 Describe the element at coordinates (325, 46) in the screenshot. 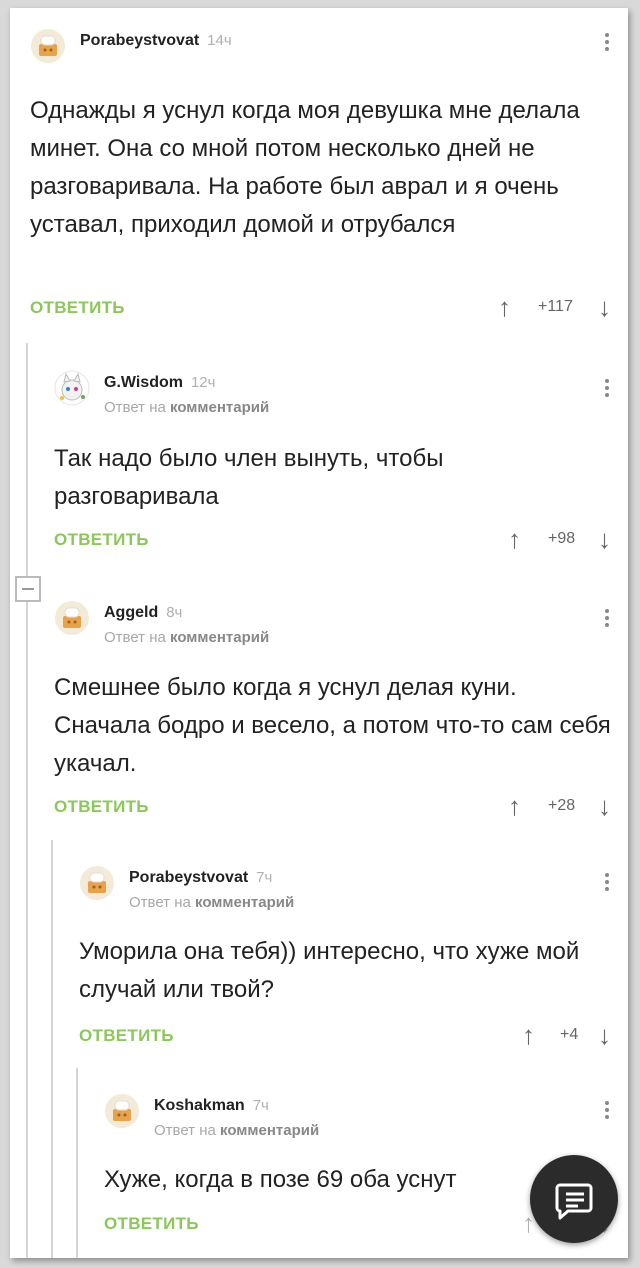

I see `comment-header: Porabeystvovat 14ч` at that location.